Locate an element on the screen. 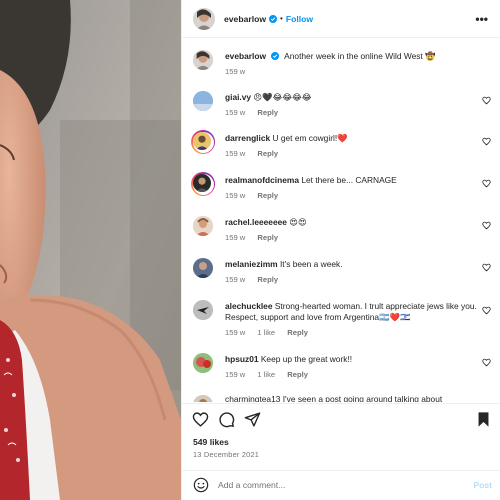 The height and width of the screenshot is (500, 500). caption-body: Another week in the online Wild West 🤠 is located at coordinates (360, 56).